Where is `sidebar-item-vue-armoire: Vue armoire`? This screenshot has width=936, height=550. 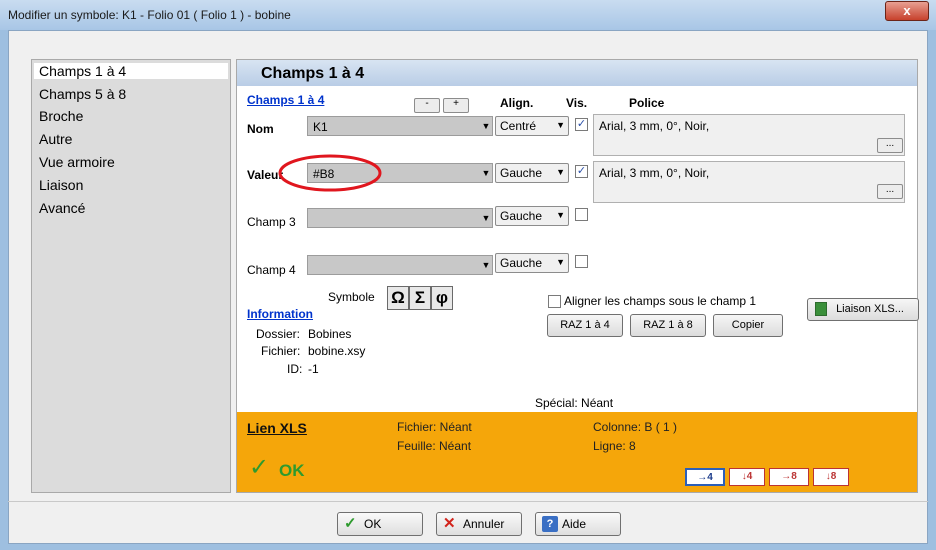 sidebar-item-vue-armoire: Vue armoire is located at coordinates (77, 162).